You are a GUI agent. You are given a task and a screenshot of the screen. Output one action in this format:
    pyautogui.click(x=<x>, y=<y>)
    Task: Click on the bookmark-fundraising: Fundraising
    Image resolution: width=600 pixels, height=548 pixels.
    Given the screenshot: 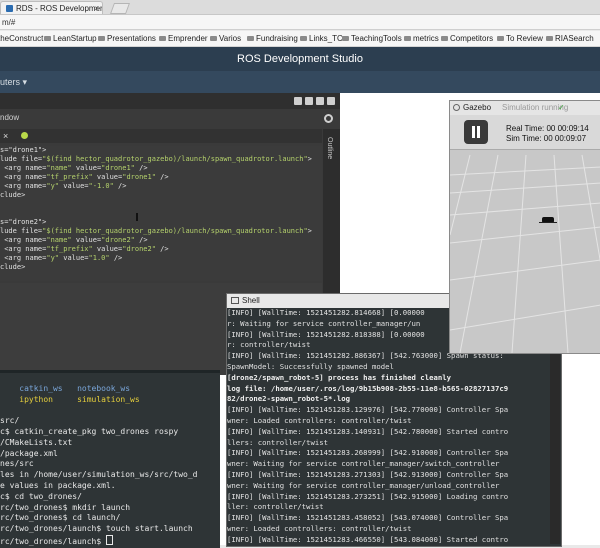 What is the action you would take?
    pyautogui.click(x=272, y=38)
    